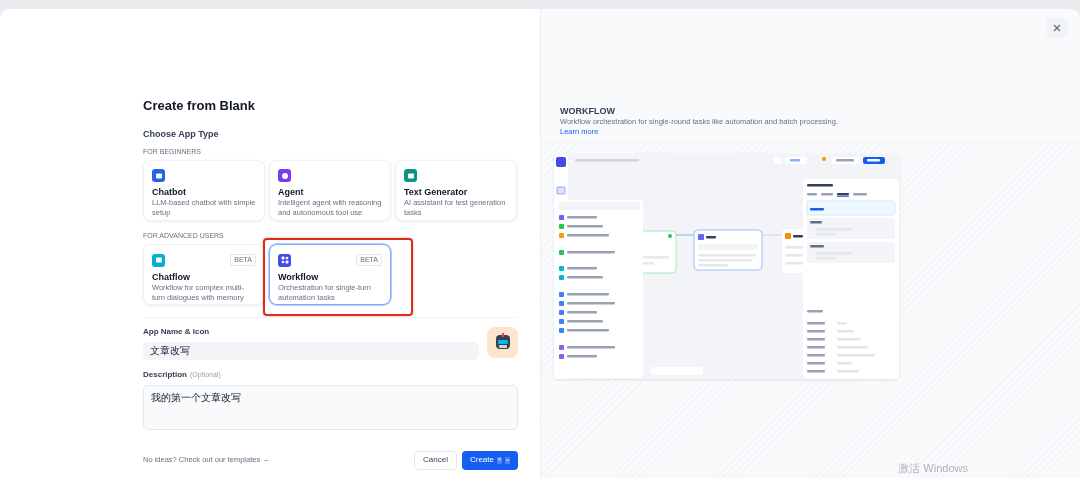 This screenshot has width=1080, height=478. What do you see at coordinates (169, 192) in the screenshot?
I see `card-title: Chatbot` at bounding box center [169, 192].